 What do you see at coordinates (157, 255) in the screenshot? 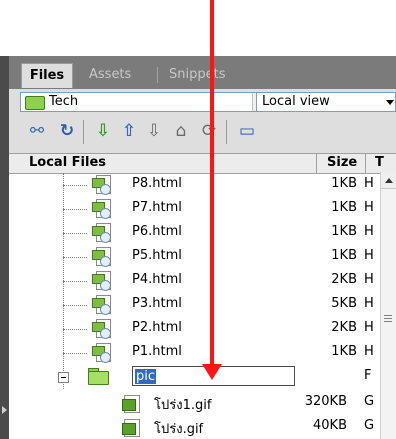
I see `file-name: P5.html` at bounding box center [157, 255].